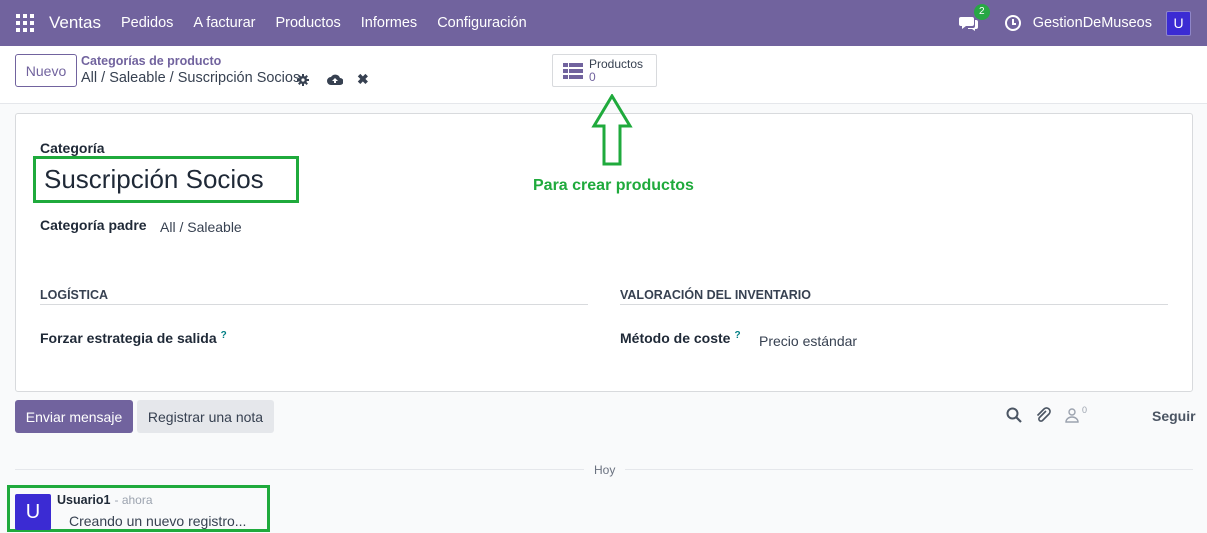 Image resolution: width=1207 pixels, height=533 pixels. What do you see at coordinates (74, 416) in the screenshot?
I see `send-message-button: Enviar mensaje` at bounding box center [74, 416].